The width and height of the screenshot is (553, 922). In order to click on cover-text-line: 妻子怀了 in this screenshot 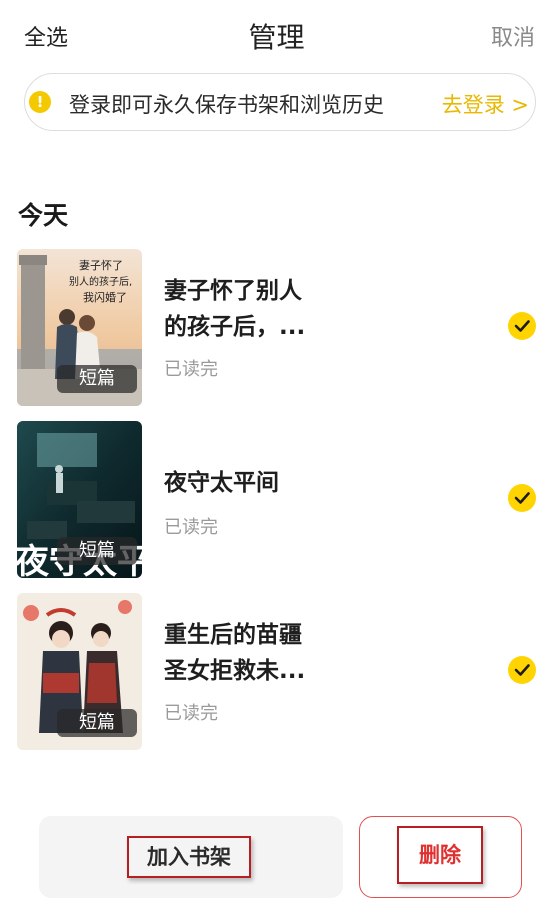, I will do `click(101, 265)`.